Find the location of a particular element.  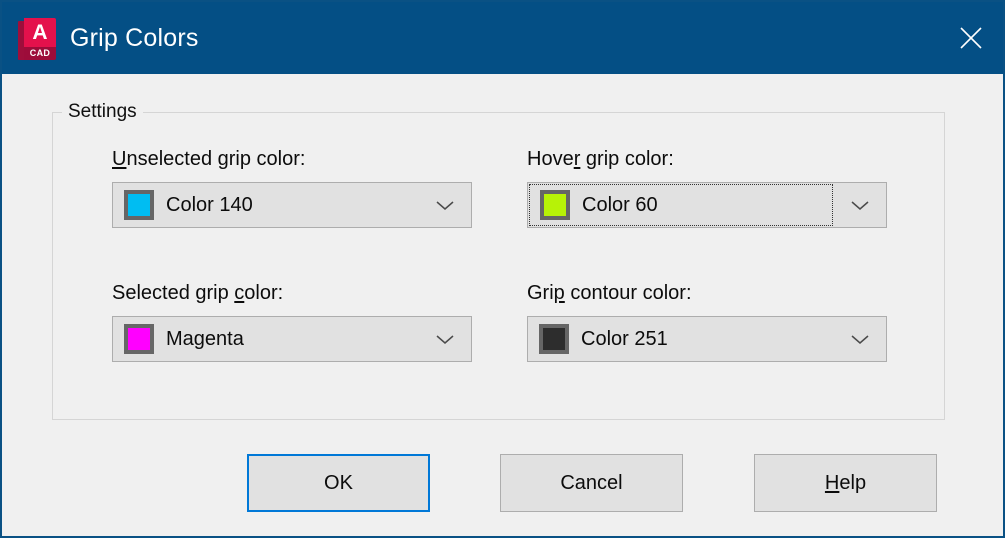

help-button: Help is located at coordinates (845, 483).